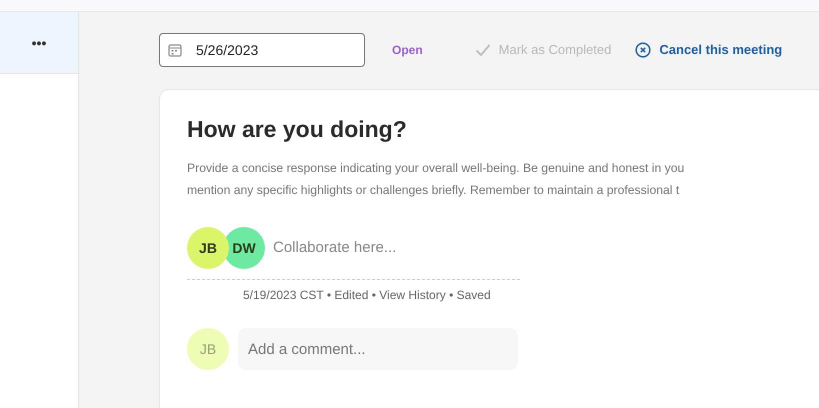 The width and height of the screenshot is (819, 408). Describe the element at coordinates (175, 50) in the screenshot. I see `calendar-icon` at that location.